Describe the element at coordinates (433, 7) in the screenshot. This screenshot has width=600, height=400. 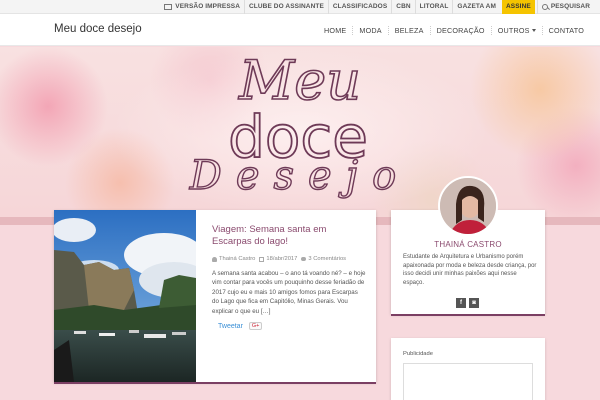
I see `utility-link-litoral: LITORAL` at that location.